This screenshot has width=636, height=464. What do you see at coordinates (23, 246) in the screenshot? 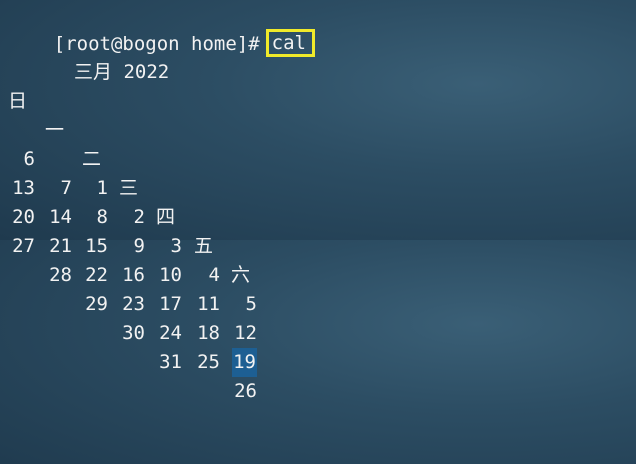
I see `day-cell: 27` at bounding box center [23, 246].